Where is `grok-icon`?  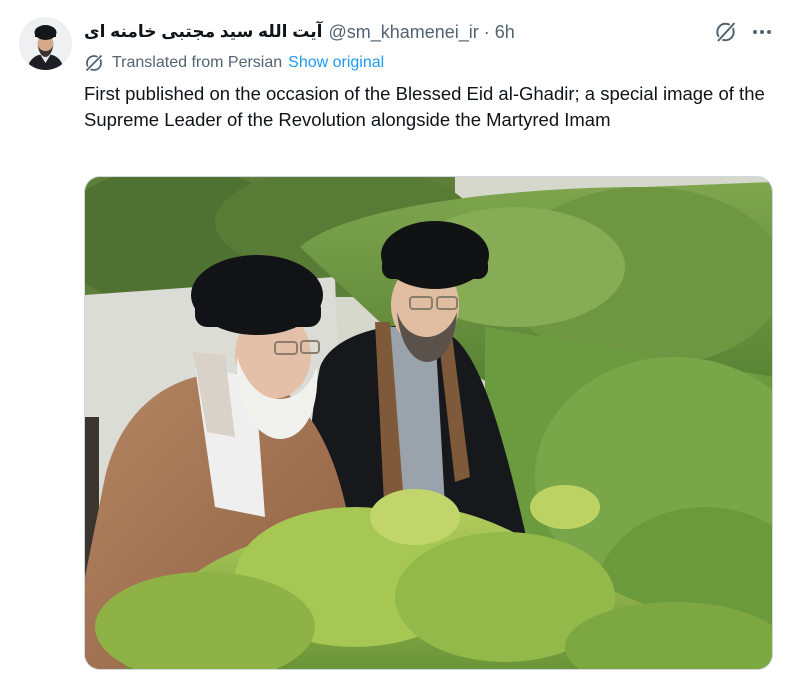
grok-icon is located at coordinates (726, 32).